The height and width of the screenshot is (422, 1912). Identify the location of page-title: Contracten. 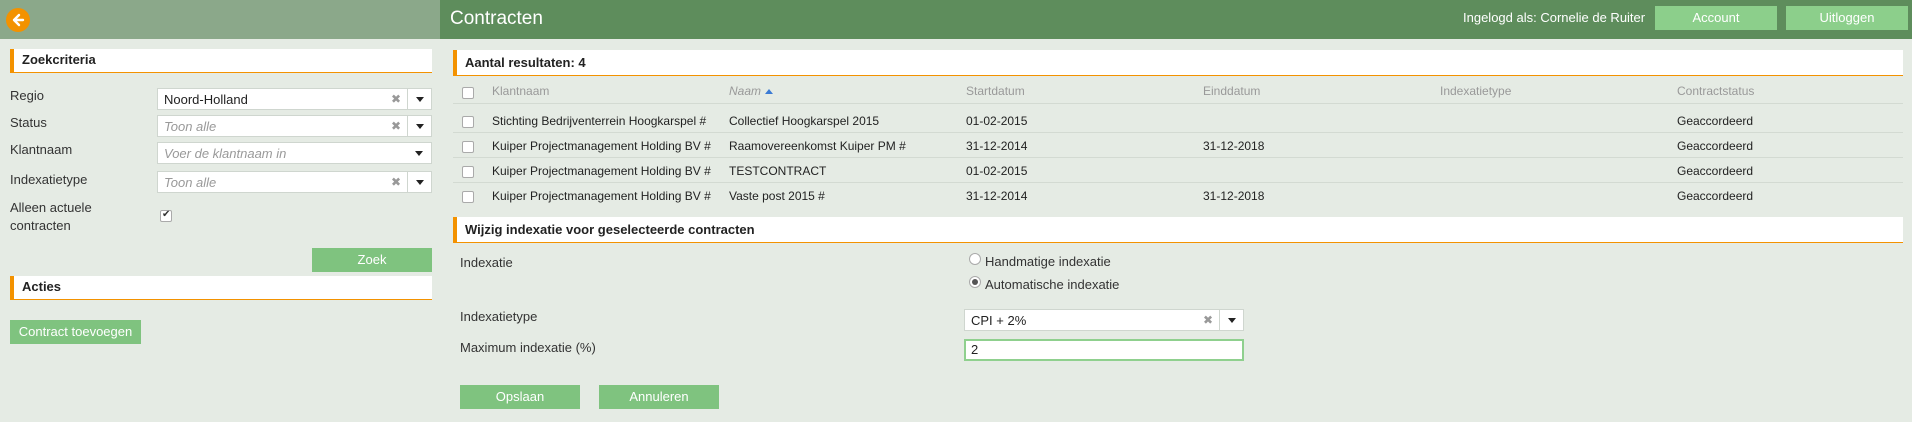
(496, 18).